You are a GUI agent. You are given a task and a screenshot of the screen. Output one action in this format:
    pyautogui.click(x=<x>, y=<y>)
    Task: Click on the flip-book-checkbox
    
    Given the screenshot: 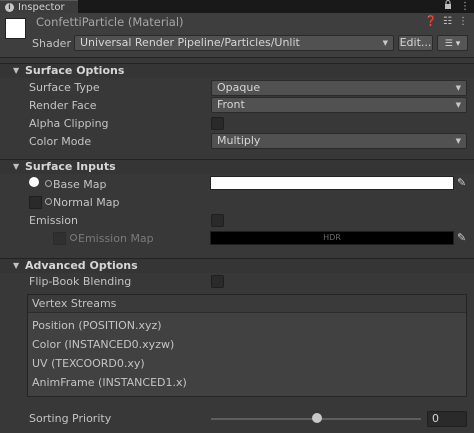 What is the action you would take?
    pyautogui.click(x=217, y=281)
    